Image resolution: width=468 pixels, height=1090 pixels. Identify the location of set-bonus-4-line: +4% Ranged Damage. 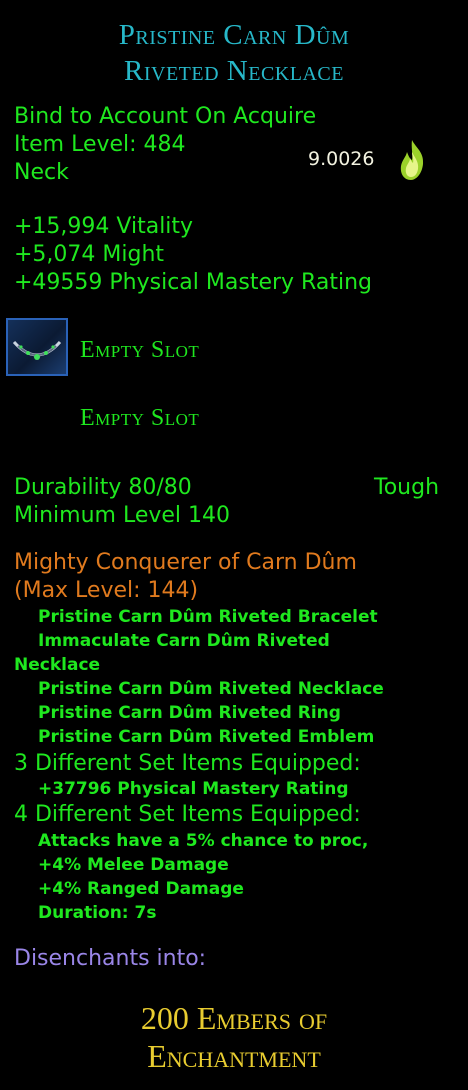
(141, 889).